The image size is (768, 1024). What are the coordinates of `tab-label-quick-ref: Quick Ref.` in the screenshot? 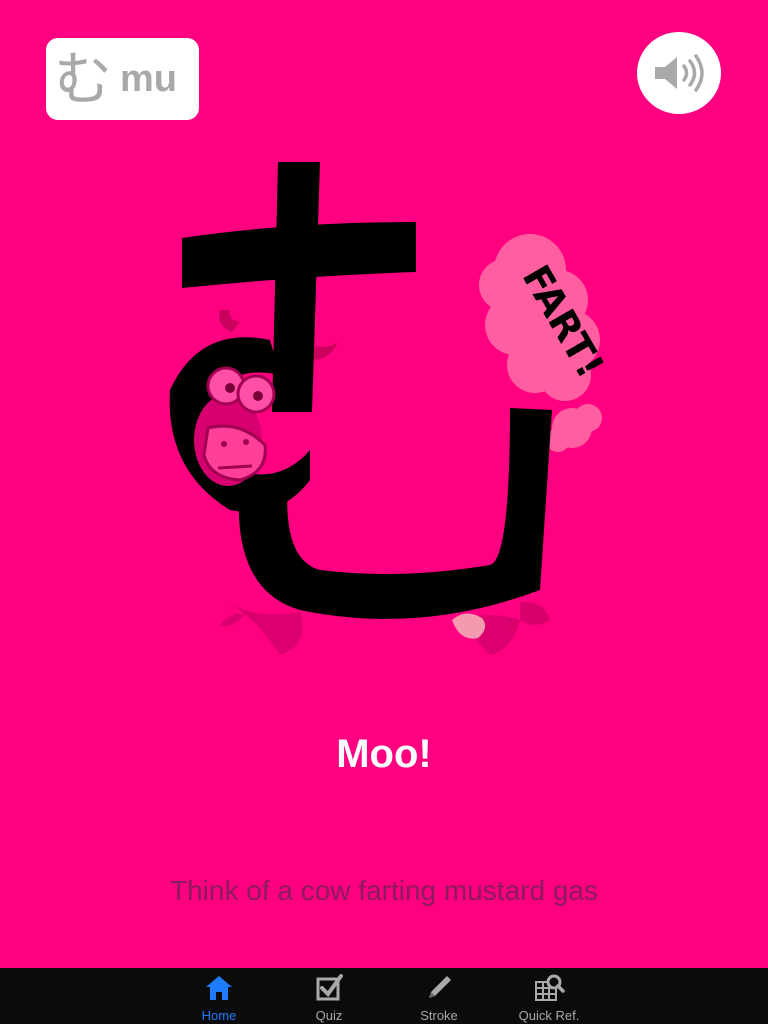 It's located at (549, 1015).